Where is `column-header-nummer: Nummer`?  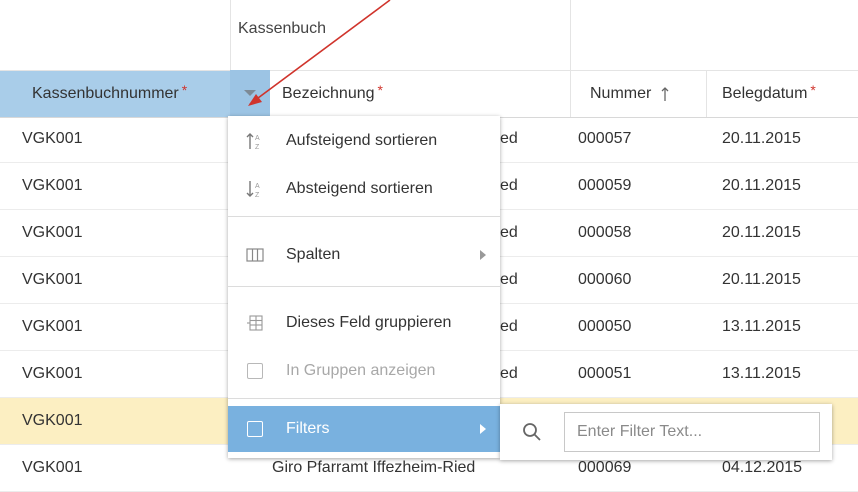
column-header-nummer: Nummer is located at coordinates (638, 94).